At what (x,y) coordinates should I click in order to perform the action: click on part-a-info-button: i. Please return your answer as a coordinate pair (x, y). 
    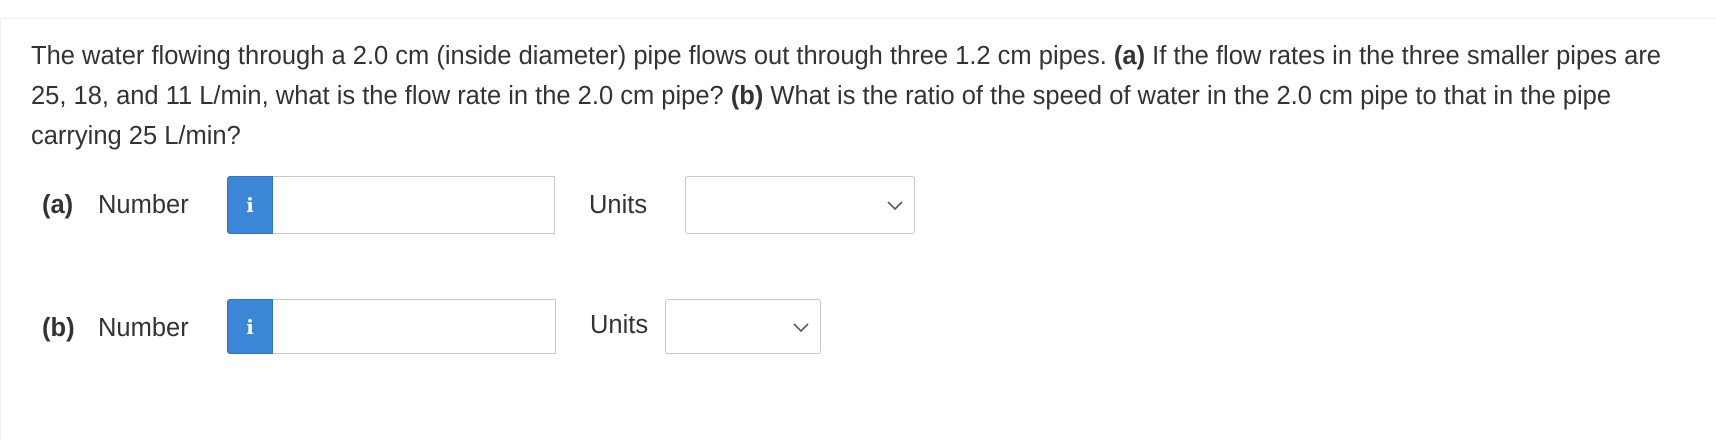
    Looking at the image, I should click on (250, 205).